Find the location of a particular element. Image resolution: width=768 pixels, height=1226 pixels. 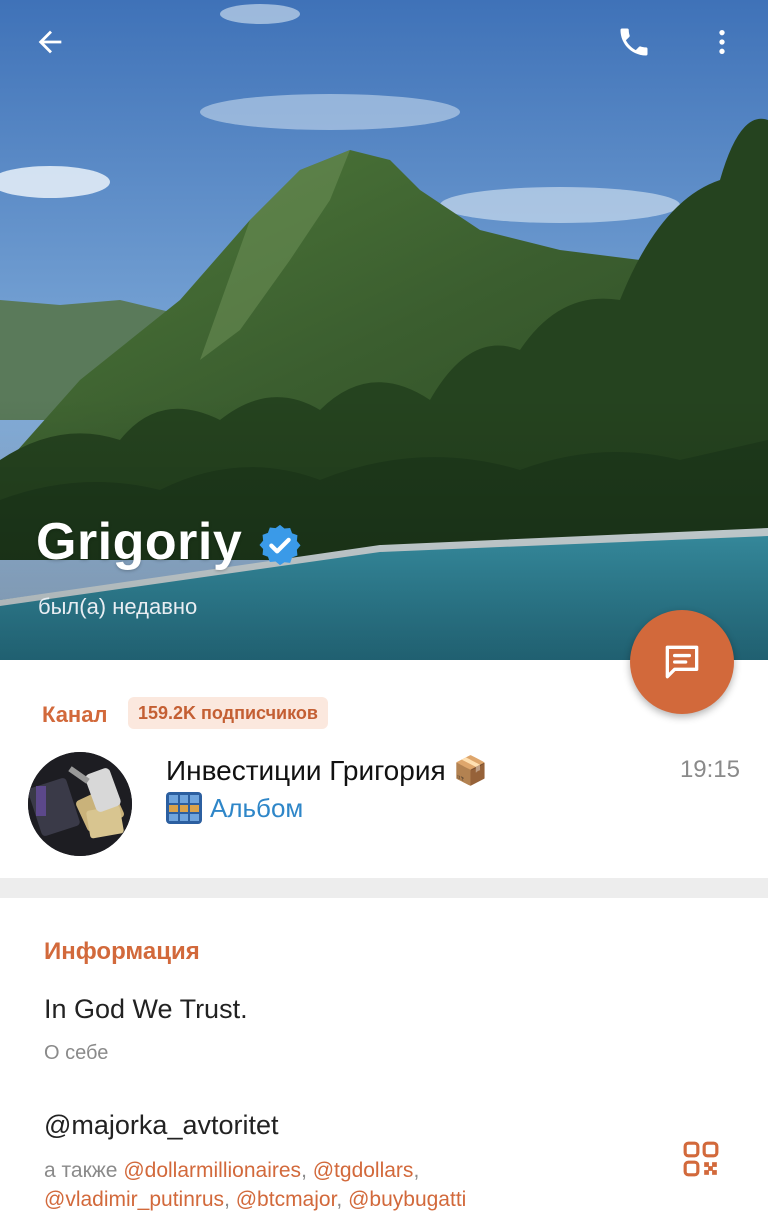

channel-last-time: 19:15 is located at coordinates (709, 769).